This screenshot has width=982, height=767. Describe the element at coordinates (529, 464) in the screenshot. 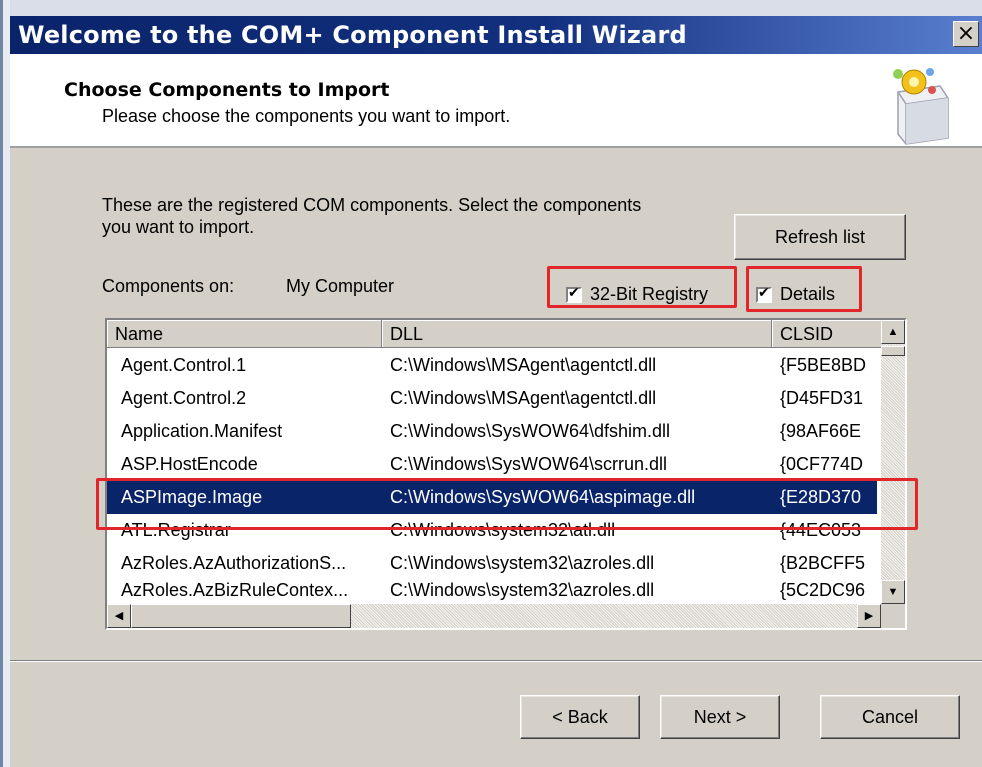

I see `item-dll: C:\Windows\SysWOW64\scrrun.dll` at that location.